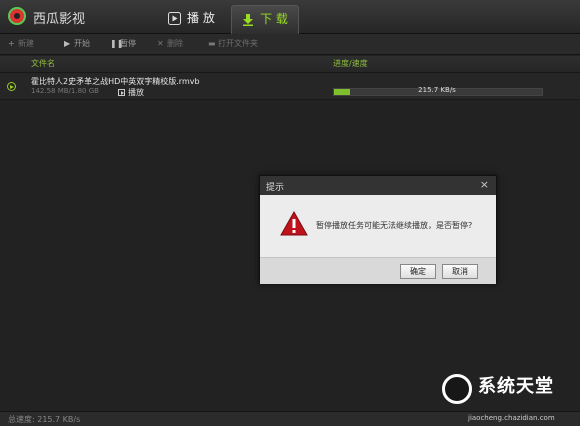 The width and height of the screenshot is (580, 426). I want to click on dialog-message: 暂停播放任务可能无法继续播放，是否暂停?, so click(394, 225).